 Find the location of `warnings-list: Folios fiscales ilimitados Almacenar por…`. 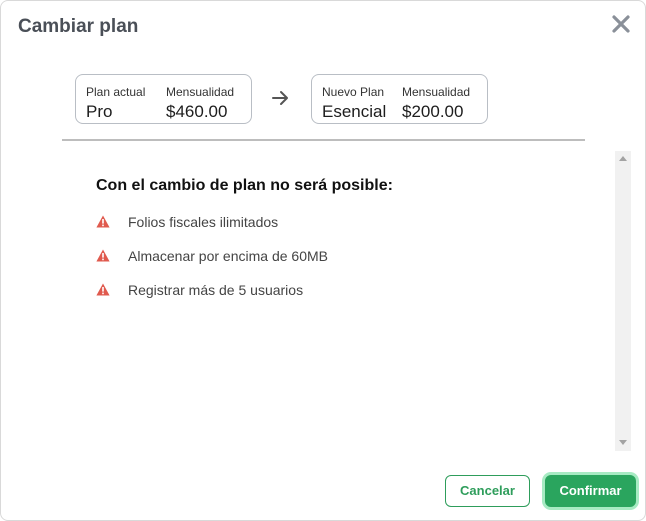

warnings-list: Folios fiscales ilimitados Almacenar por… is located at coordinates (212, 264).